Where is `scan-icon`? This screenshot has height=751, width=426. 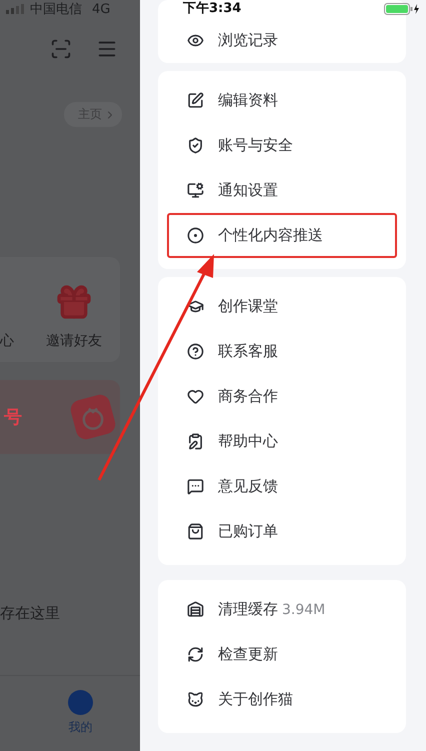
scan-icon is located at coordinates (61, 49).